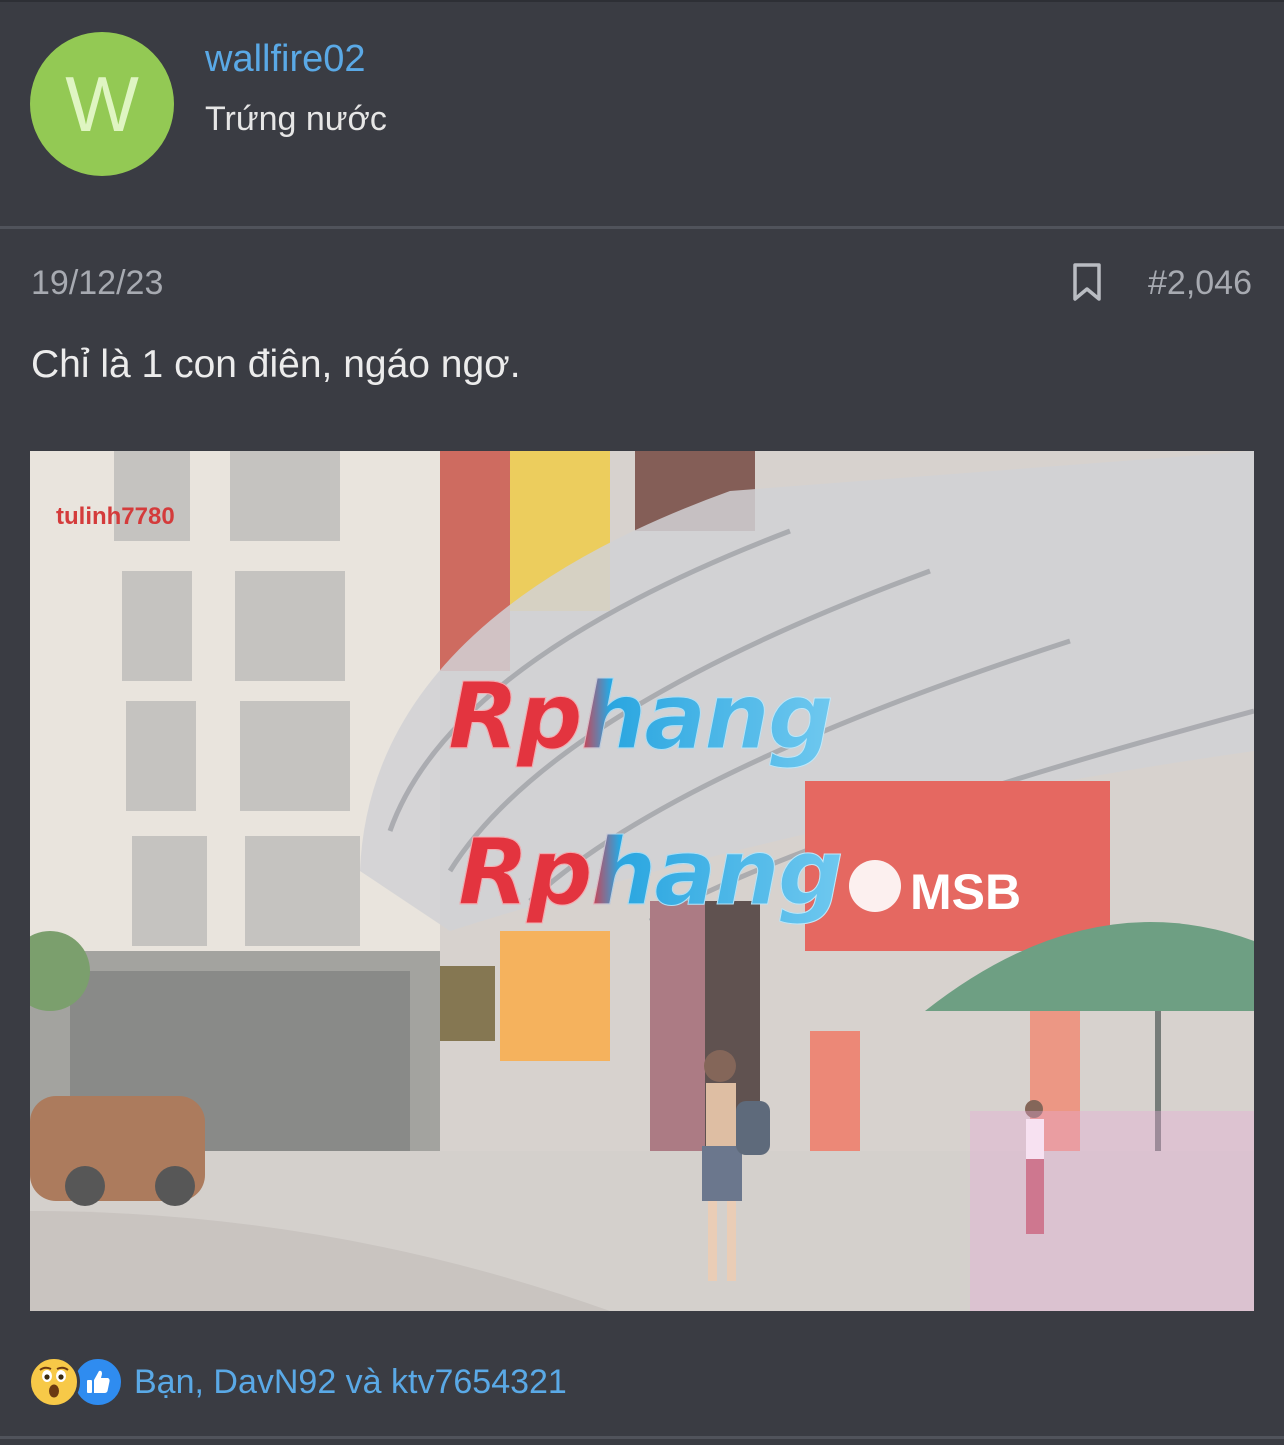  I want to click on post-date: 19/12/23, so click(97, 283).